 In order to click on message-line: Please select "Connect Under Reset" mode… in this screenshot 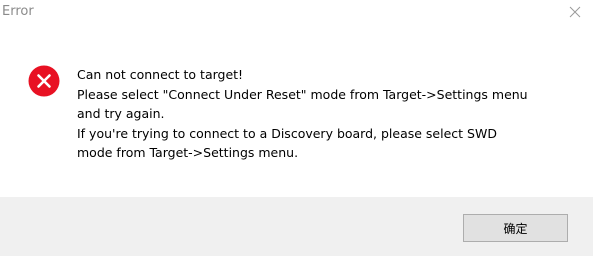, I will do `click(302, 94)`.